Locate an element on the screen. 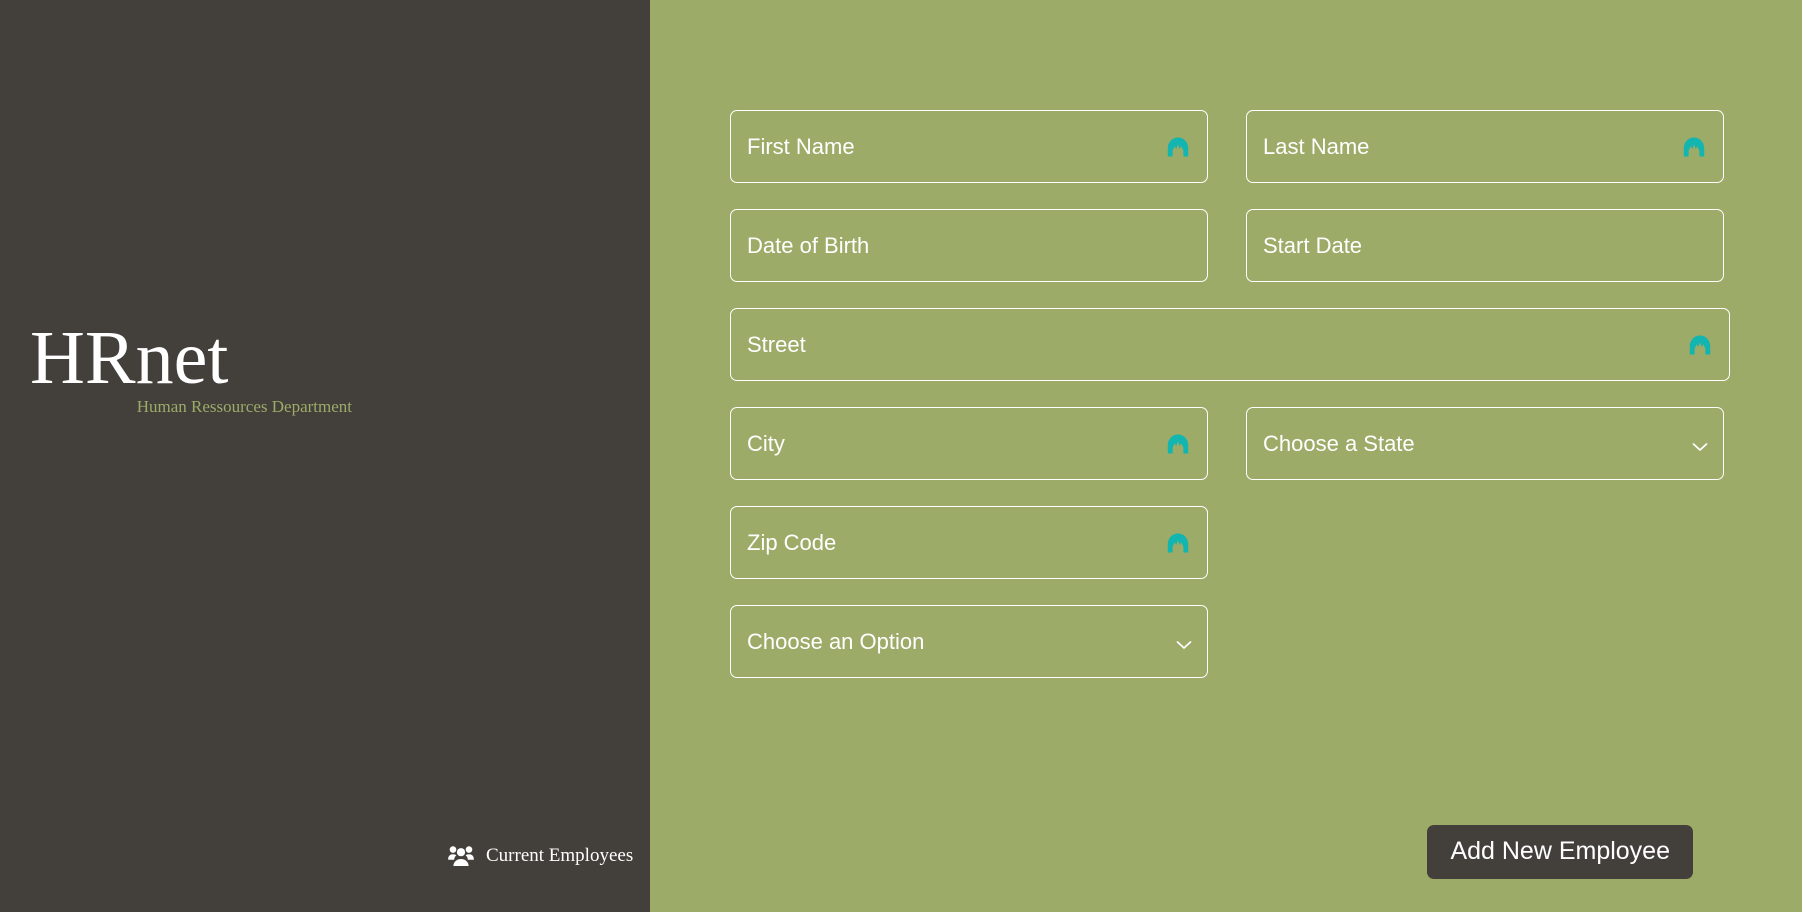 The width and height of the screenshot is (1802, 912). field-last-name is located at coordinates (1485, 146).